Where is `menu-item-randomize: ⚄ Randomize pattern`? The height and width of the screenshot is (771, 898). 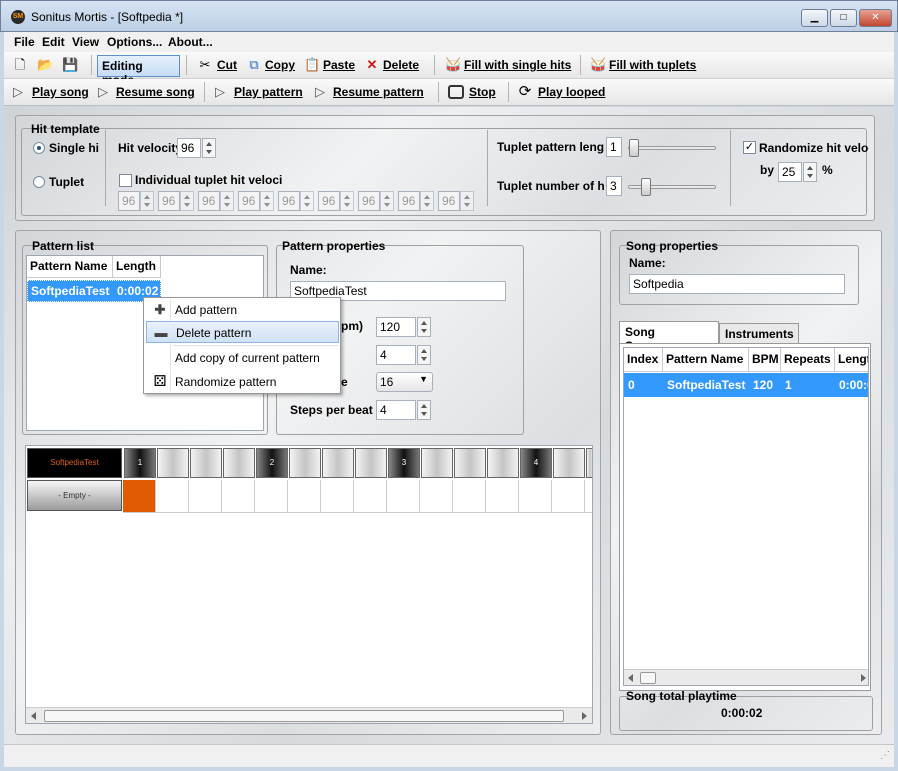
menu-item-randomize: ⚄ Randomize pattern is located at coordinates (242, 382).